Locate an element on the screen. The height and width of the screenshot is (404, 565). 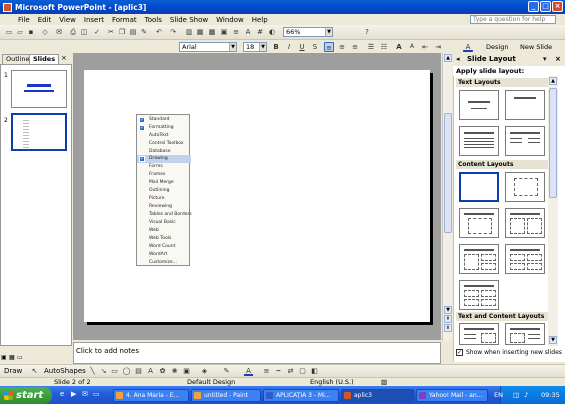
menu-item-picture: Picture is located at coordinates (164, 199).